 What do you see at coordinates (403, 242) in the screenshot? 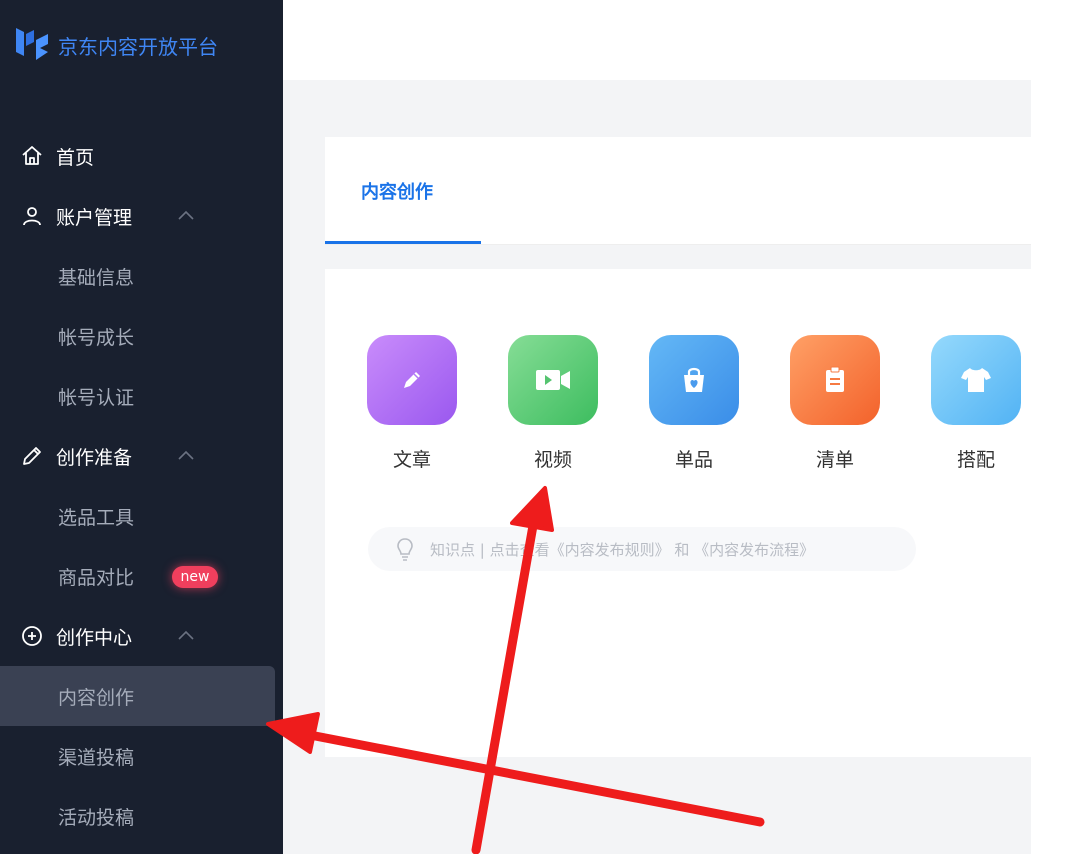
I see `tab-active-indicator` at bounding box center [403, 242].